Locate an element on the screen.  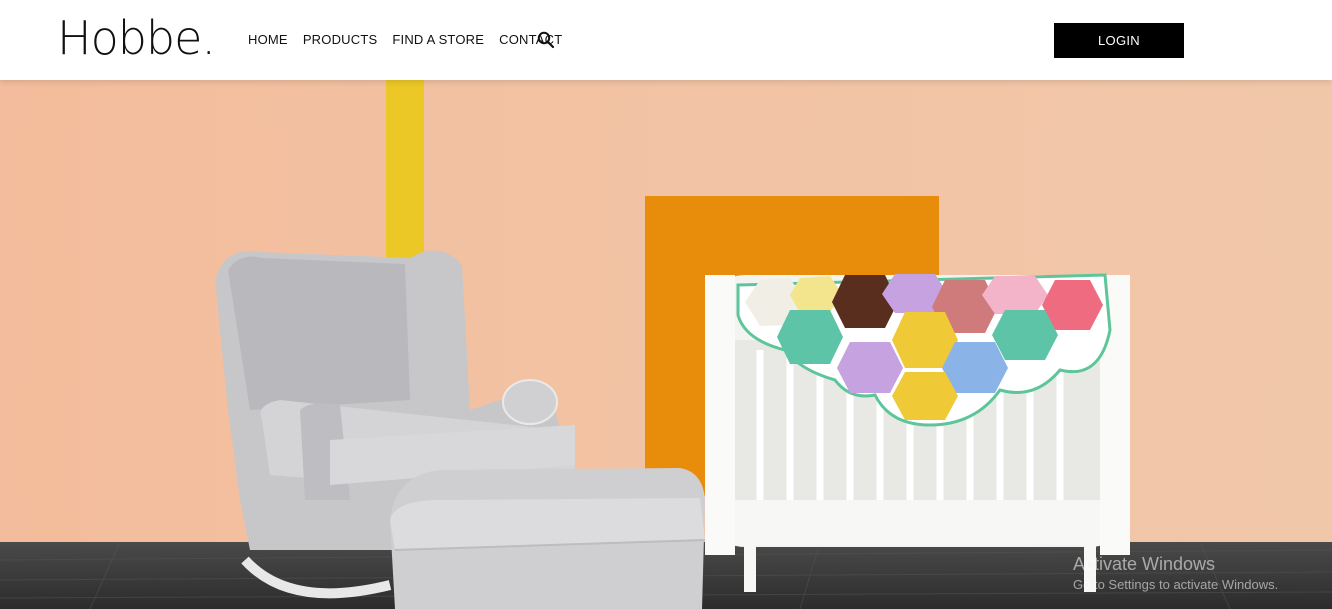
search-icon is located at coordinates (546, 40).